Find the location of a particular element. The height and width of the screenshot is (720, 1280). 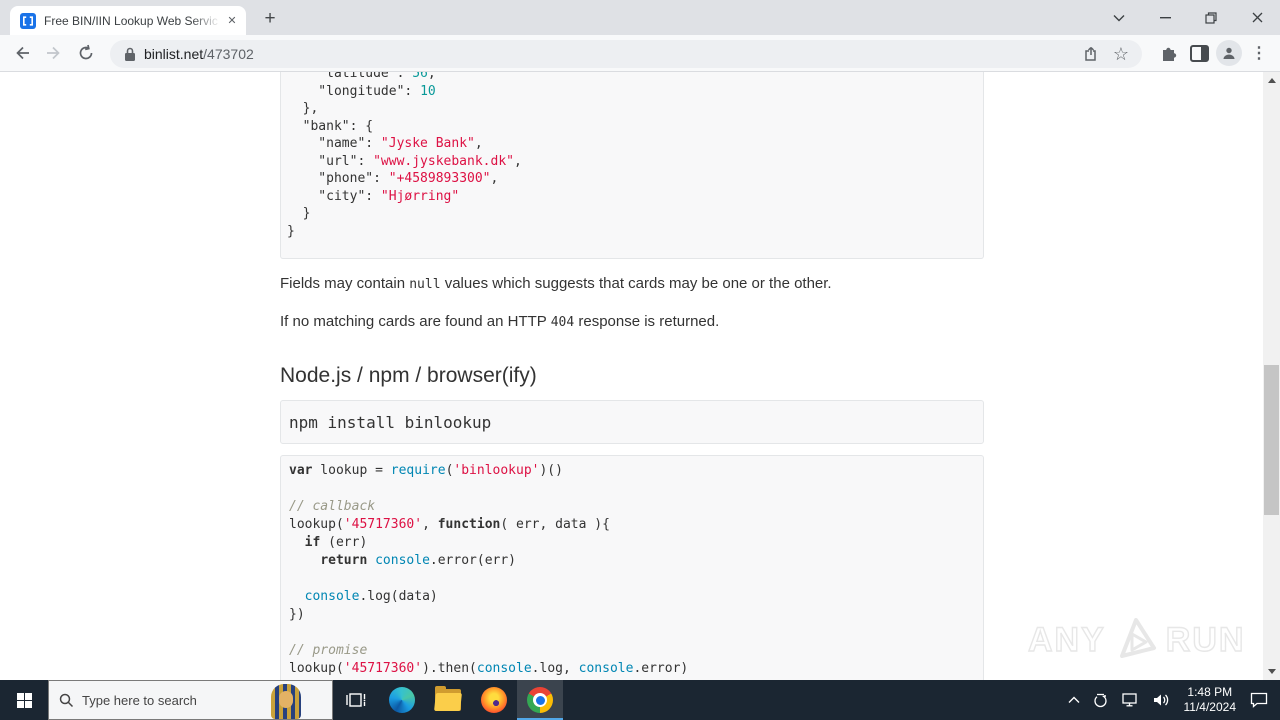

anyrun-play-logo-icon is located at coordinates (1136, 640).